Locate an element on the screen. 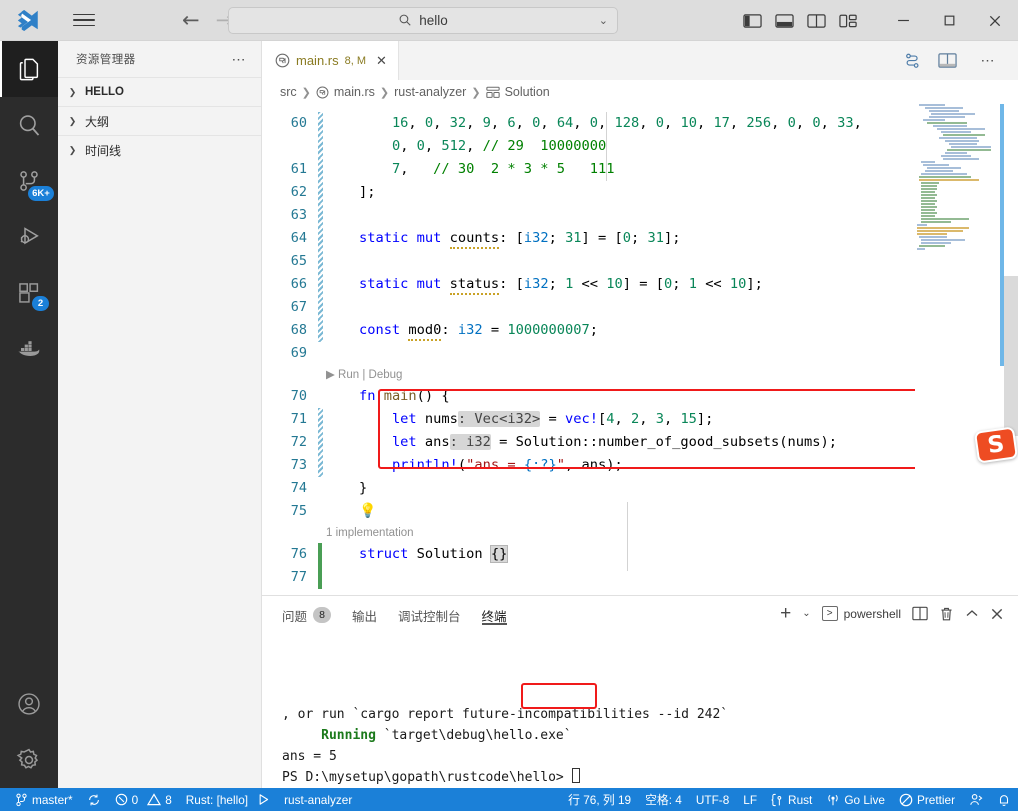 This screenshot has width=1018, height=811. activity-item-accounts is located at coordinates (29, 704).